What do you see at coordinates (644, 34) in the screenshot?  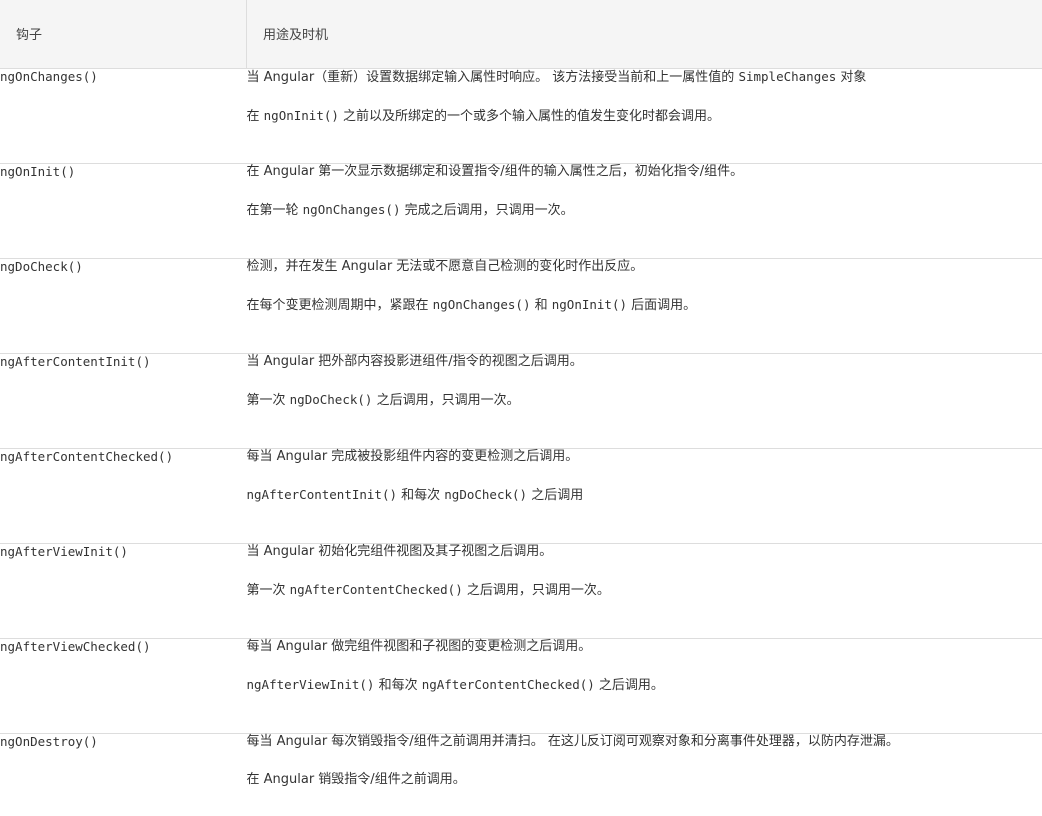 I see `header-usage: 用途及时机` at bounding box center [644, 34].